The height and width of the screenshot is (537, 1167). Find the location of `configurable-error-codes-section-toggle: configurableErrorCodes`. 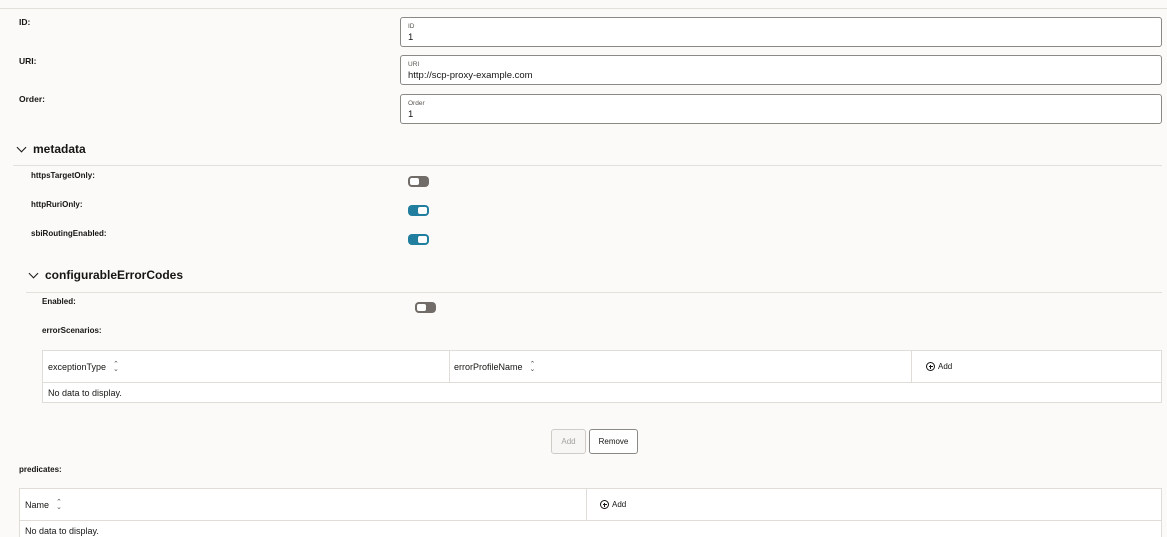

configurable-error-codes-section-toggle: configurableErrorCodes is located at coordinates (106, 275).